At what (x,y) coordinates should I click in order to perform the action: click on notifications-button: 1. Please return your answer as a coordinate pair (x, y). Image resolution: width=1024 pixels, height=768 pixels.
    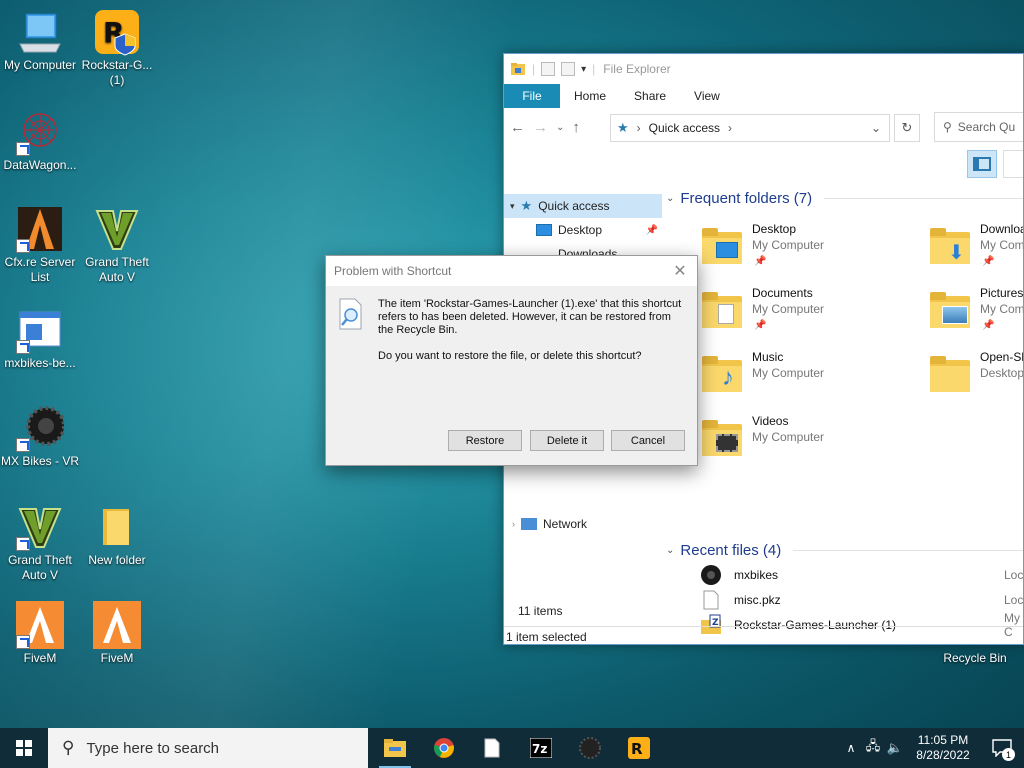
    Looking at the image, I should click on (1002, 748).